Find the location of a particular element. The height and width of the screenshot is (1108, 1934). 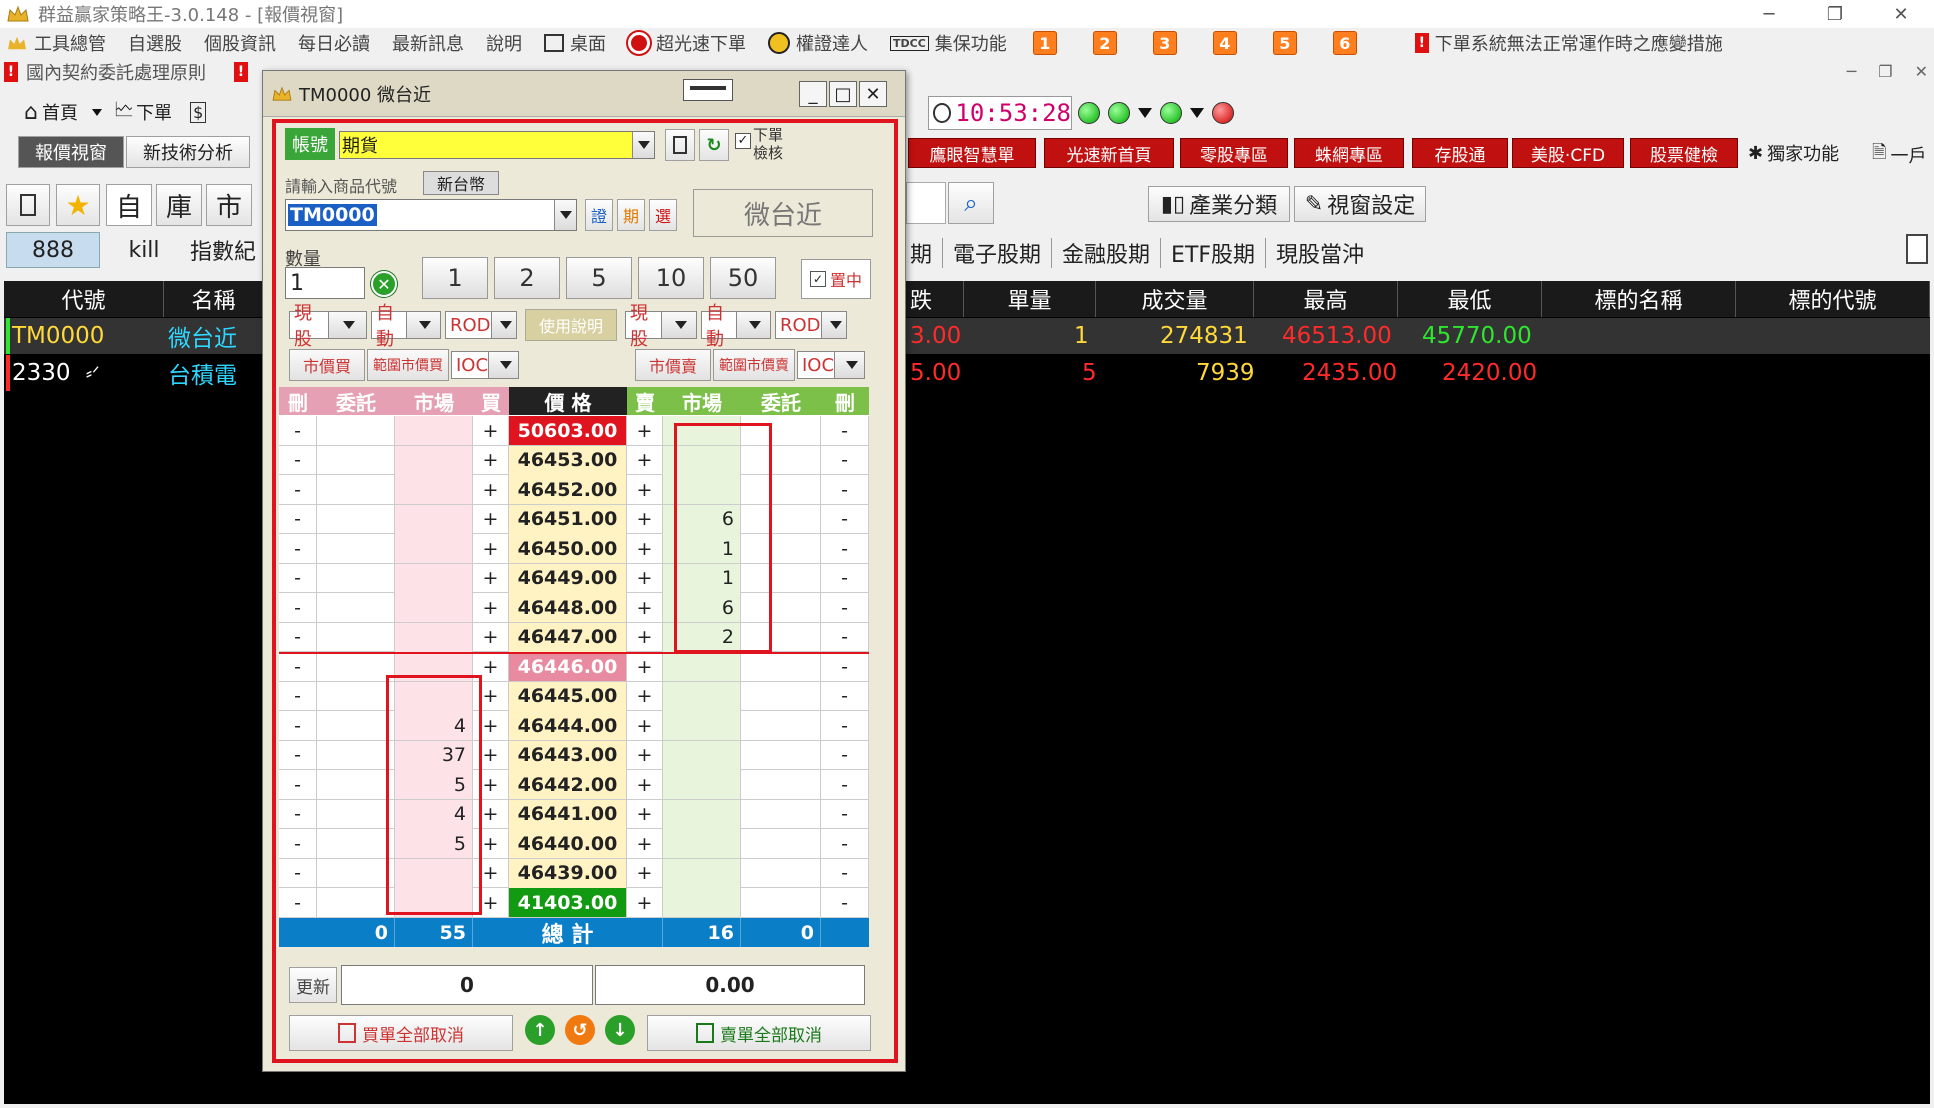

center-toggle: ✓ 置中 is located at coordinates (836, 279).